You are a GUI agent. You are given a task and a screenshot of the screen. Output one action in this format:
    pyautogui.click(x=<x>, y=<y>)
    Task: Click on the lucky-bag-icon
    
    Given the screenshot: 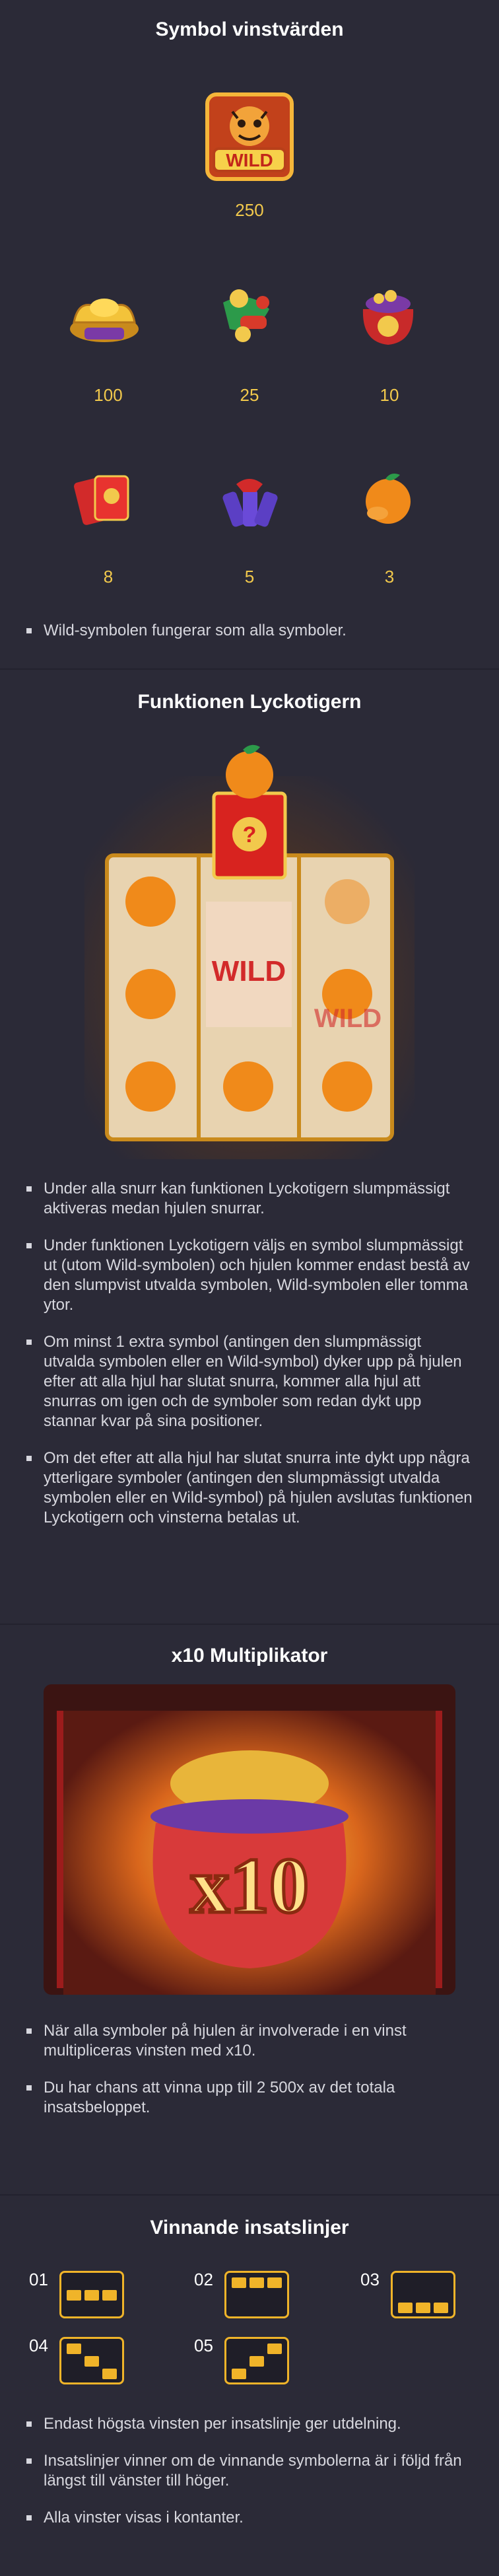 What is the action you would take?
    pyautogui.click(x=388, y=317)
    